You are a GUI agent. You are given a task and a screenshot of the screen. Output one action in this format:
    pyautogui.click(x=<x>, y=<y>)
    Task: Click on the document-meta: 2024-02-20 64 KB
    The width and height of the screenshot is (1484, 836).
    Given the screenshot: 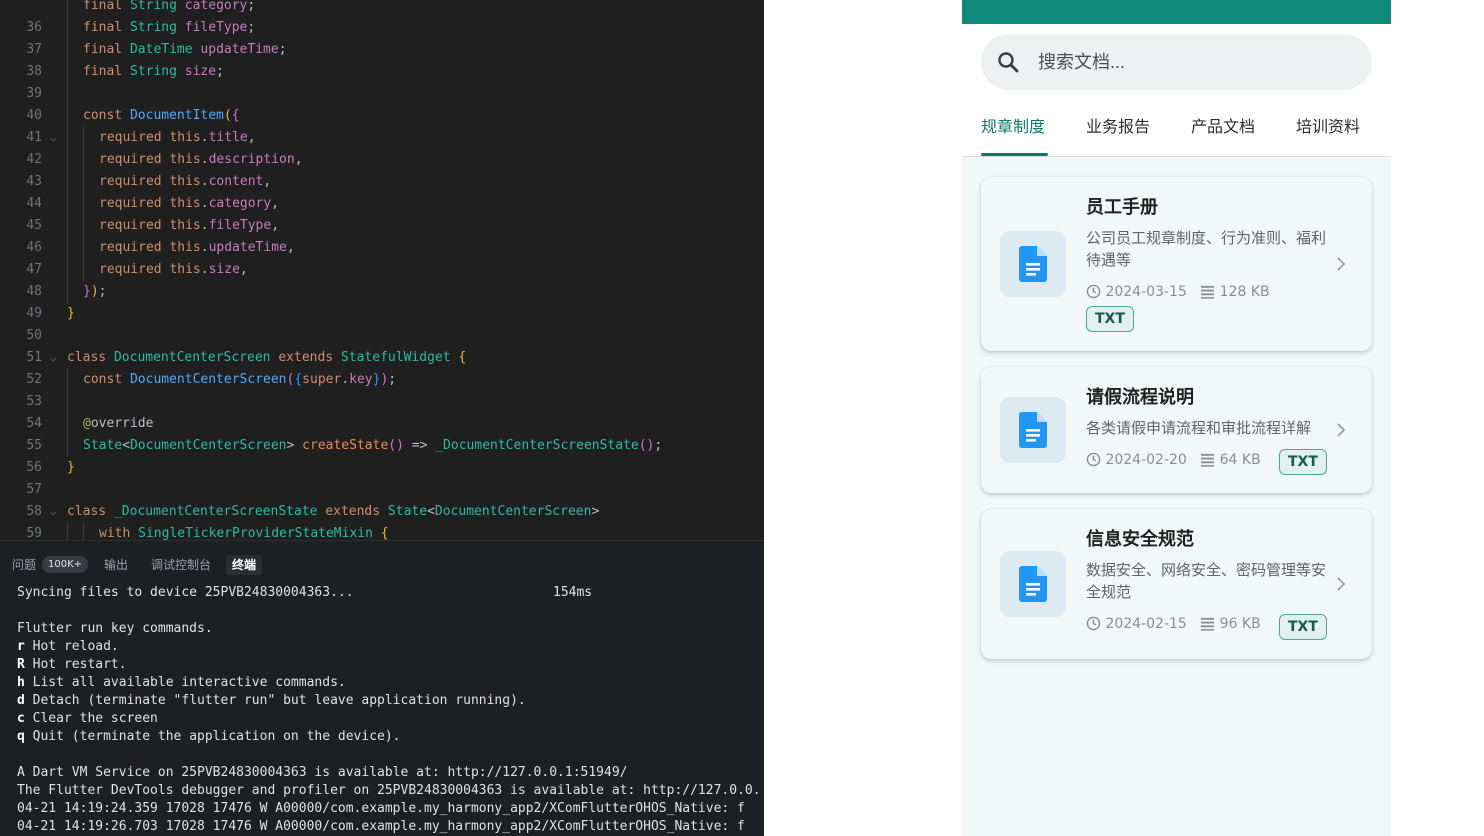 What is the action you would take?
    pyautogui.click(x=1173, y=460)
    